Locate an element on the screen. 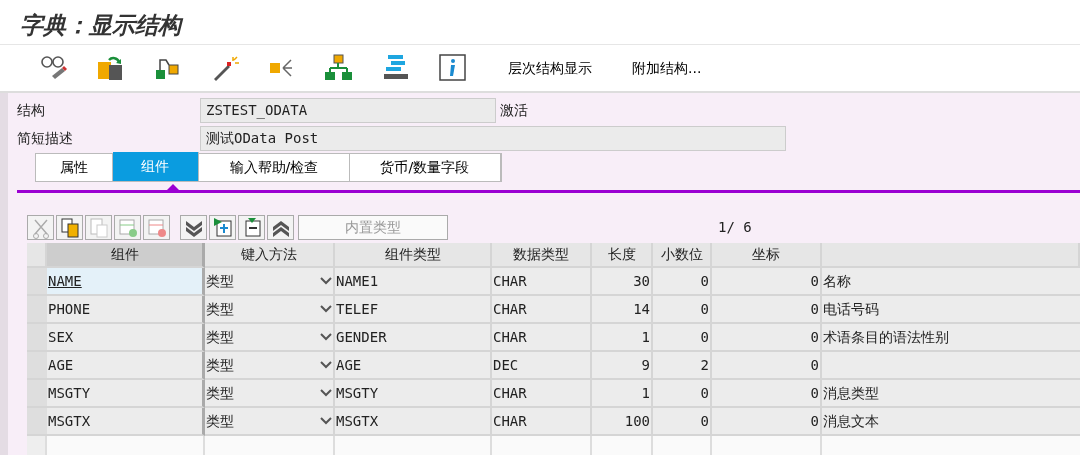  table-cell: 14 is located at coordinates (622, 309).